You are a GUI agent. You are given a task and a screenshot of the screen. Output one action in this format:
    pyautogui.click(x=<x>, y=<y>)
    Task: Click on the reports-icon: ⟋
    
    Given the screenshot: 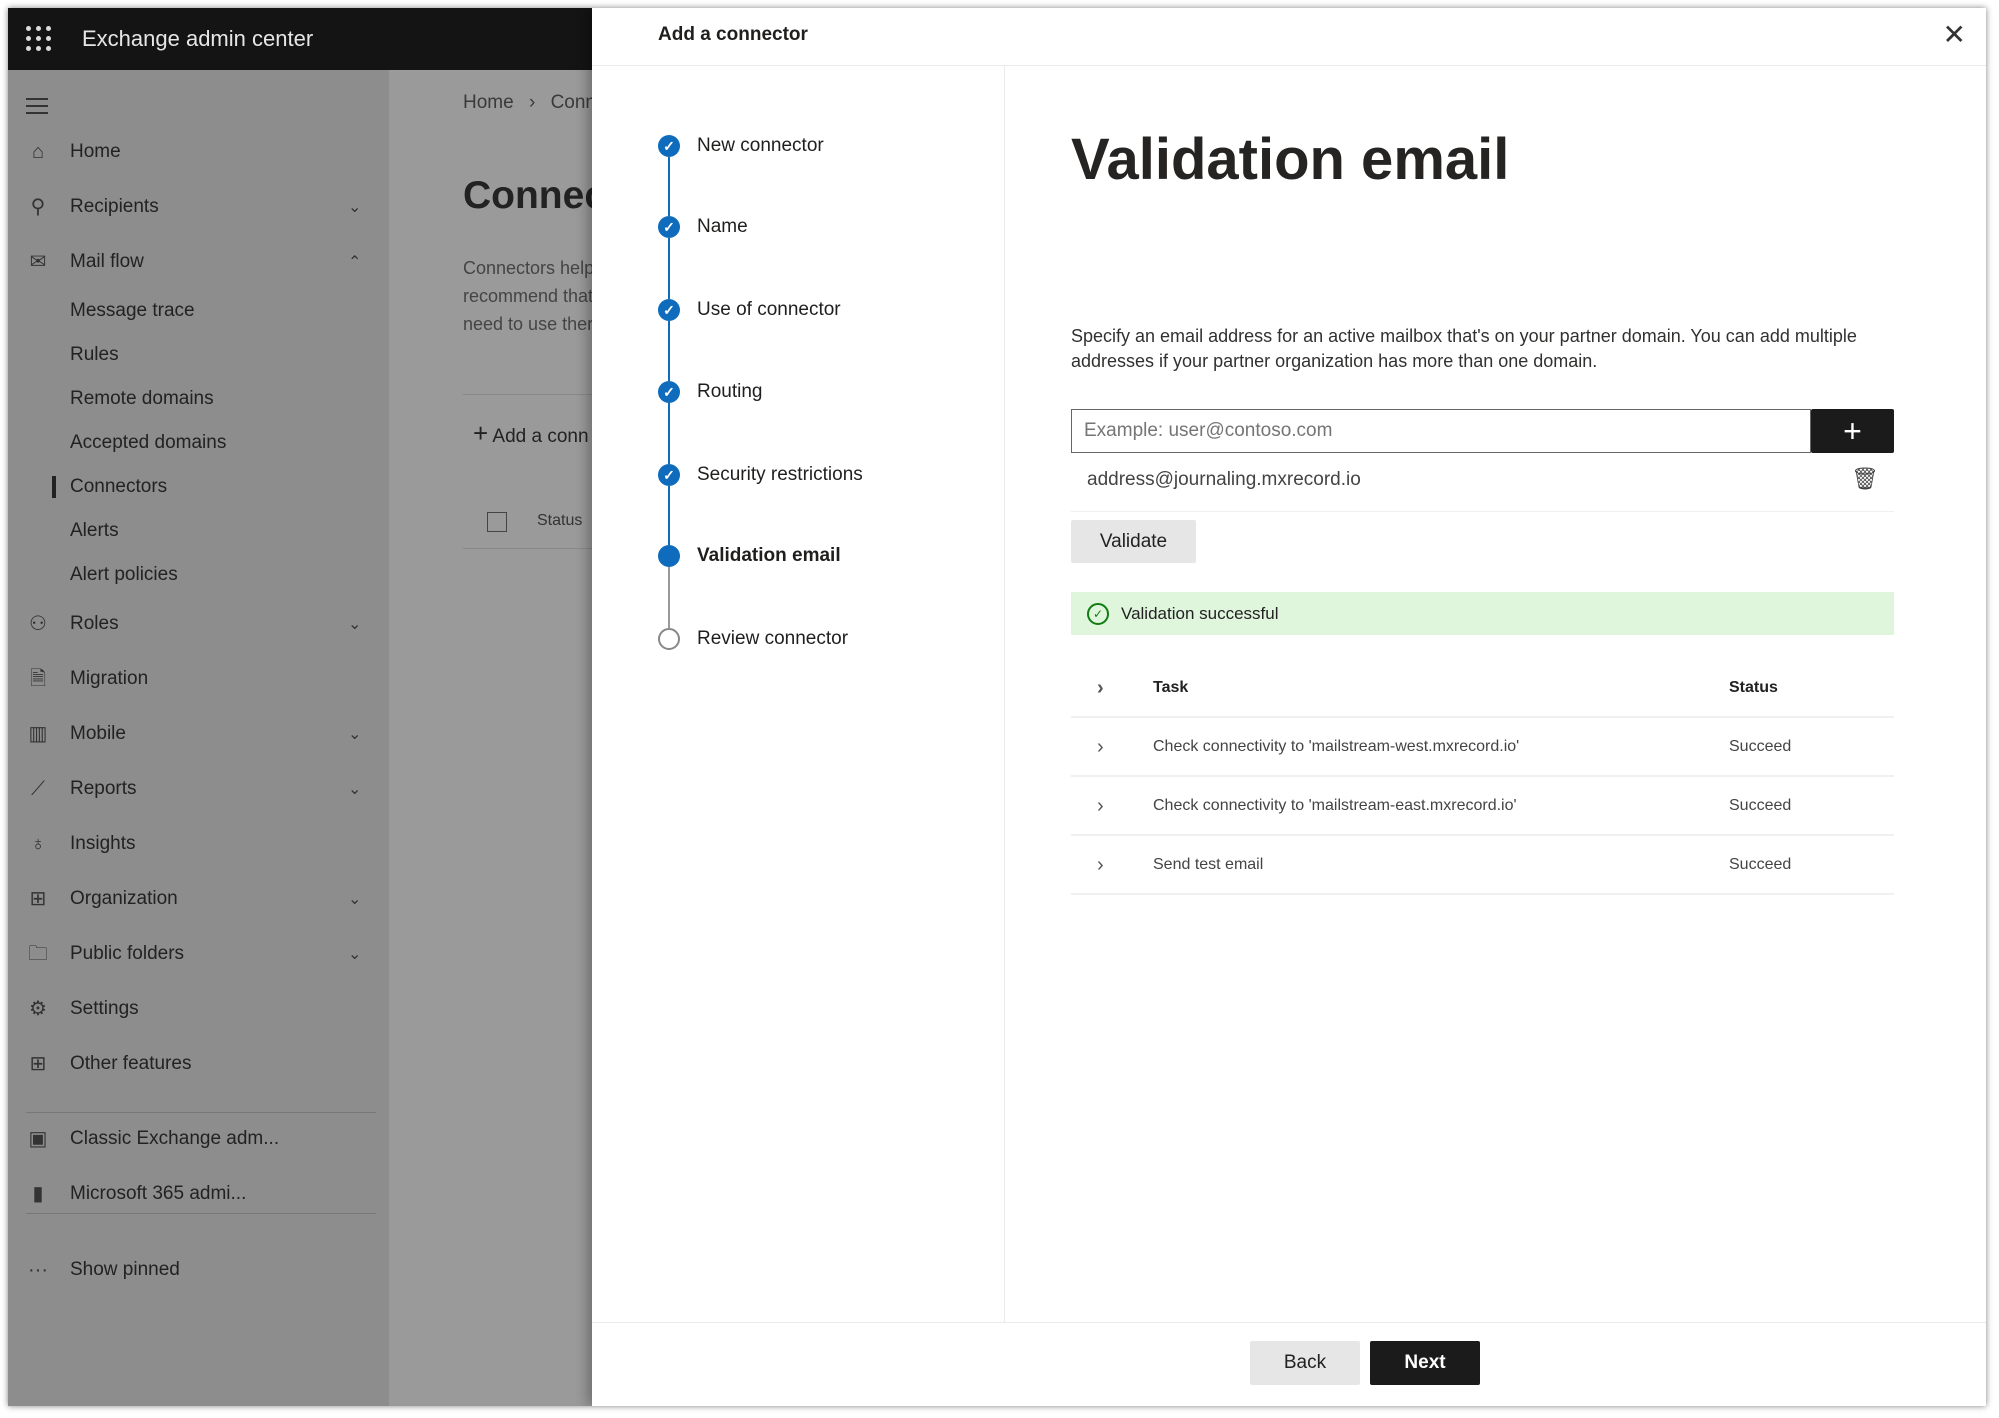 What is the action you would take?
    pyautogui.click(x=38, y=789)
    